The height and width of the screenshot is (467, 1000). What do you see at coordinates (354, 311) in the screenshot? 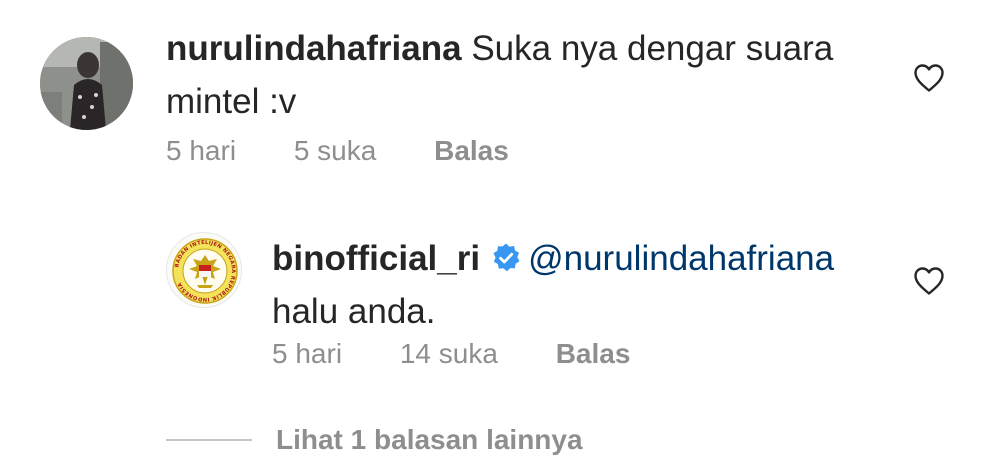
I see `reply-text: halu anda.` at bounding box center [354, 311].